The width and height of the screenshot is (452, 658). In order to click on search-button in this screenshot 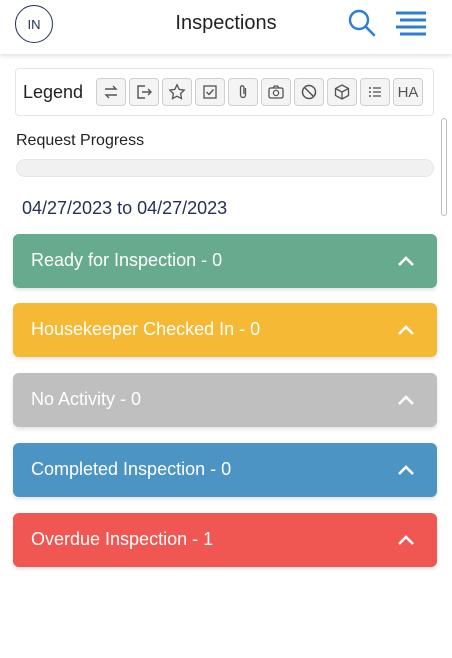, I will do `click(362, 23)`.